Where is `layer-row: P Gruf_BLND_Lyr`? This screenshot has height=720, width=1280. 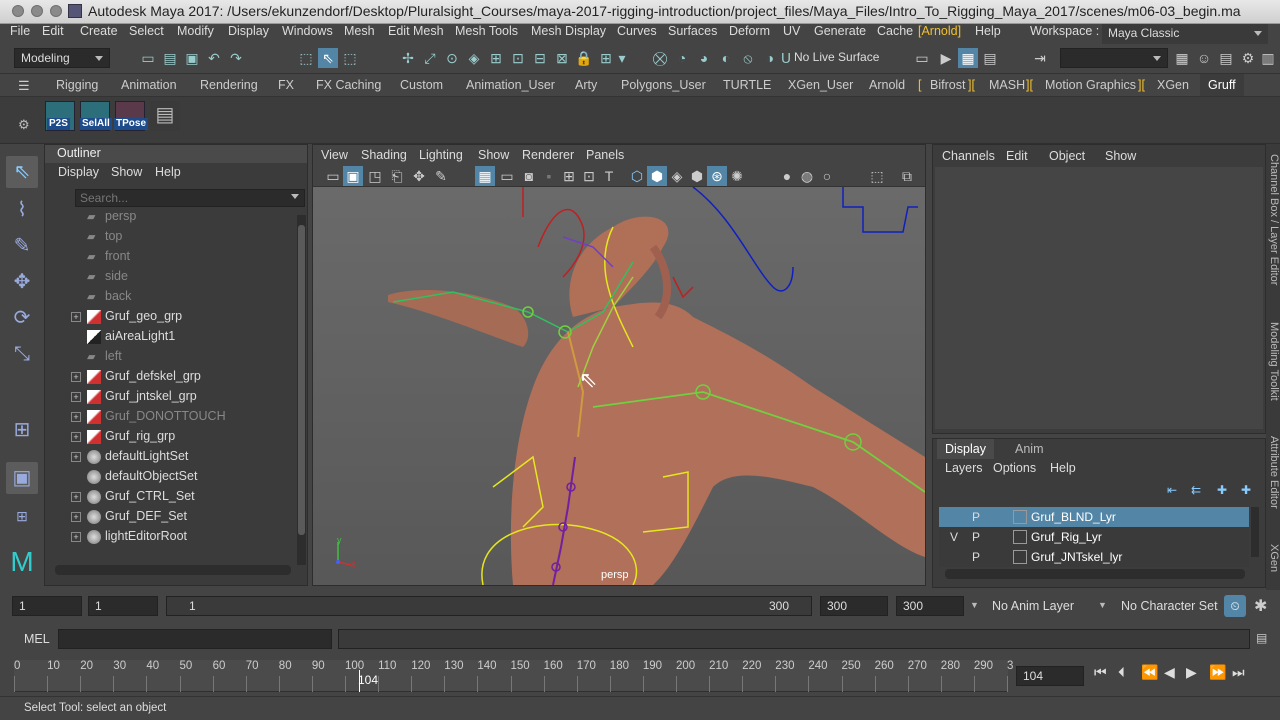
layer-row: P Gruf_BLND_Lyr is located at coordinates (1094, 517).